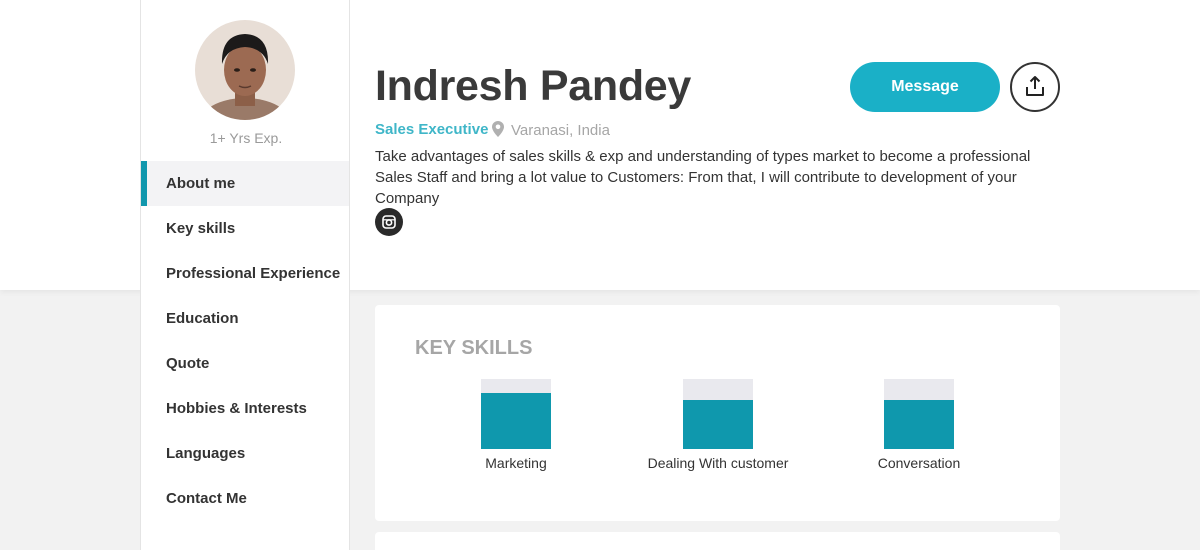 Image resolution: width=1200 pixels, height=550 pixels. What do you see at coordinates (432, 129) in the screenshot?
I see `profile-role: Sales Executive` at bounding box center [432, 129].